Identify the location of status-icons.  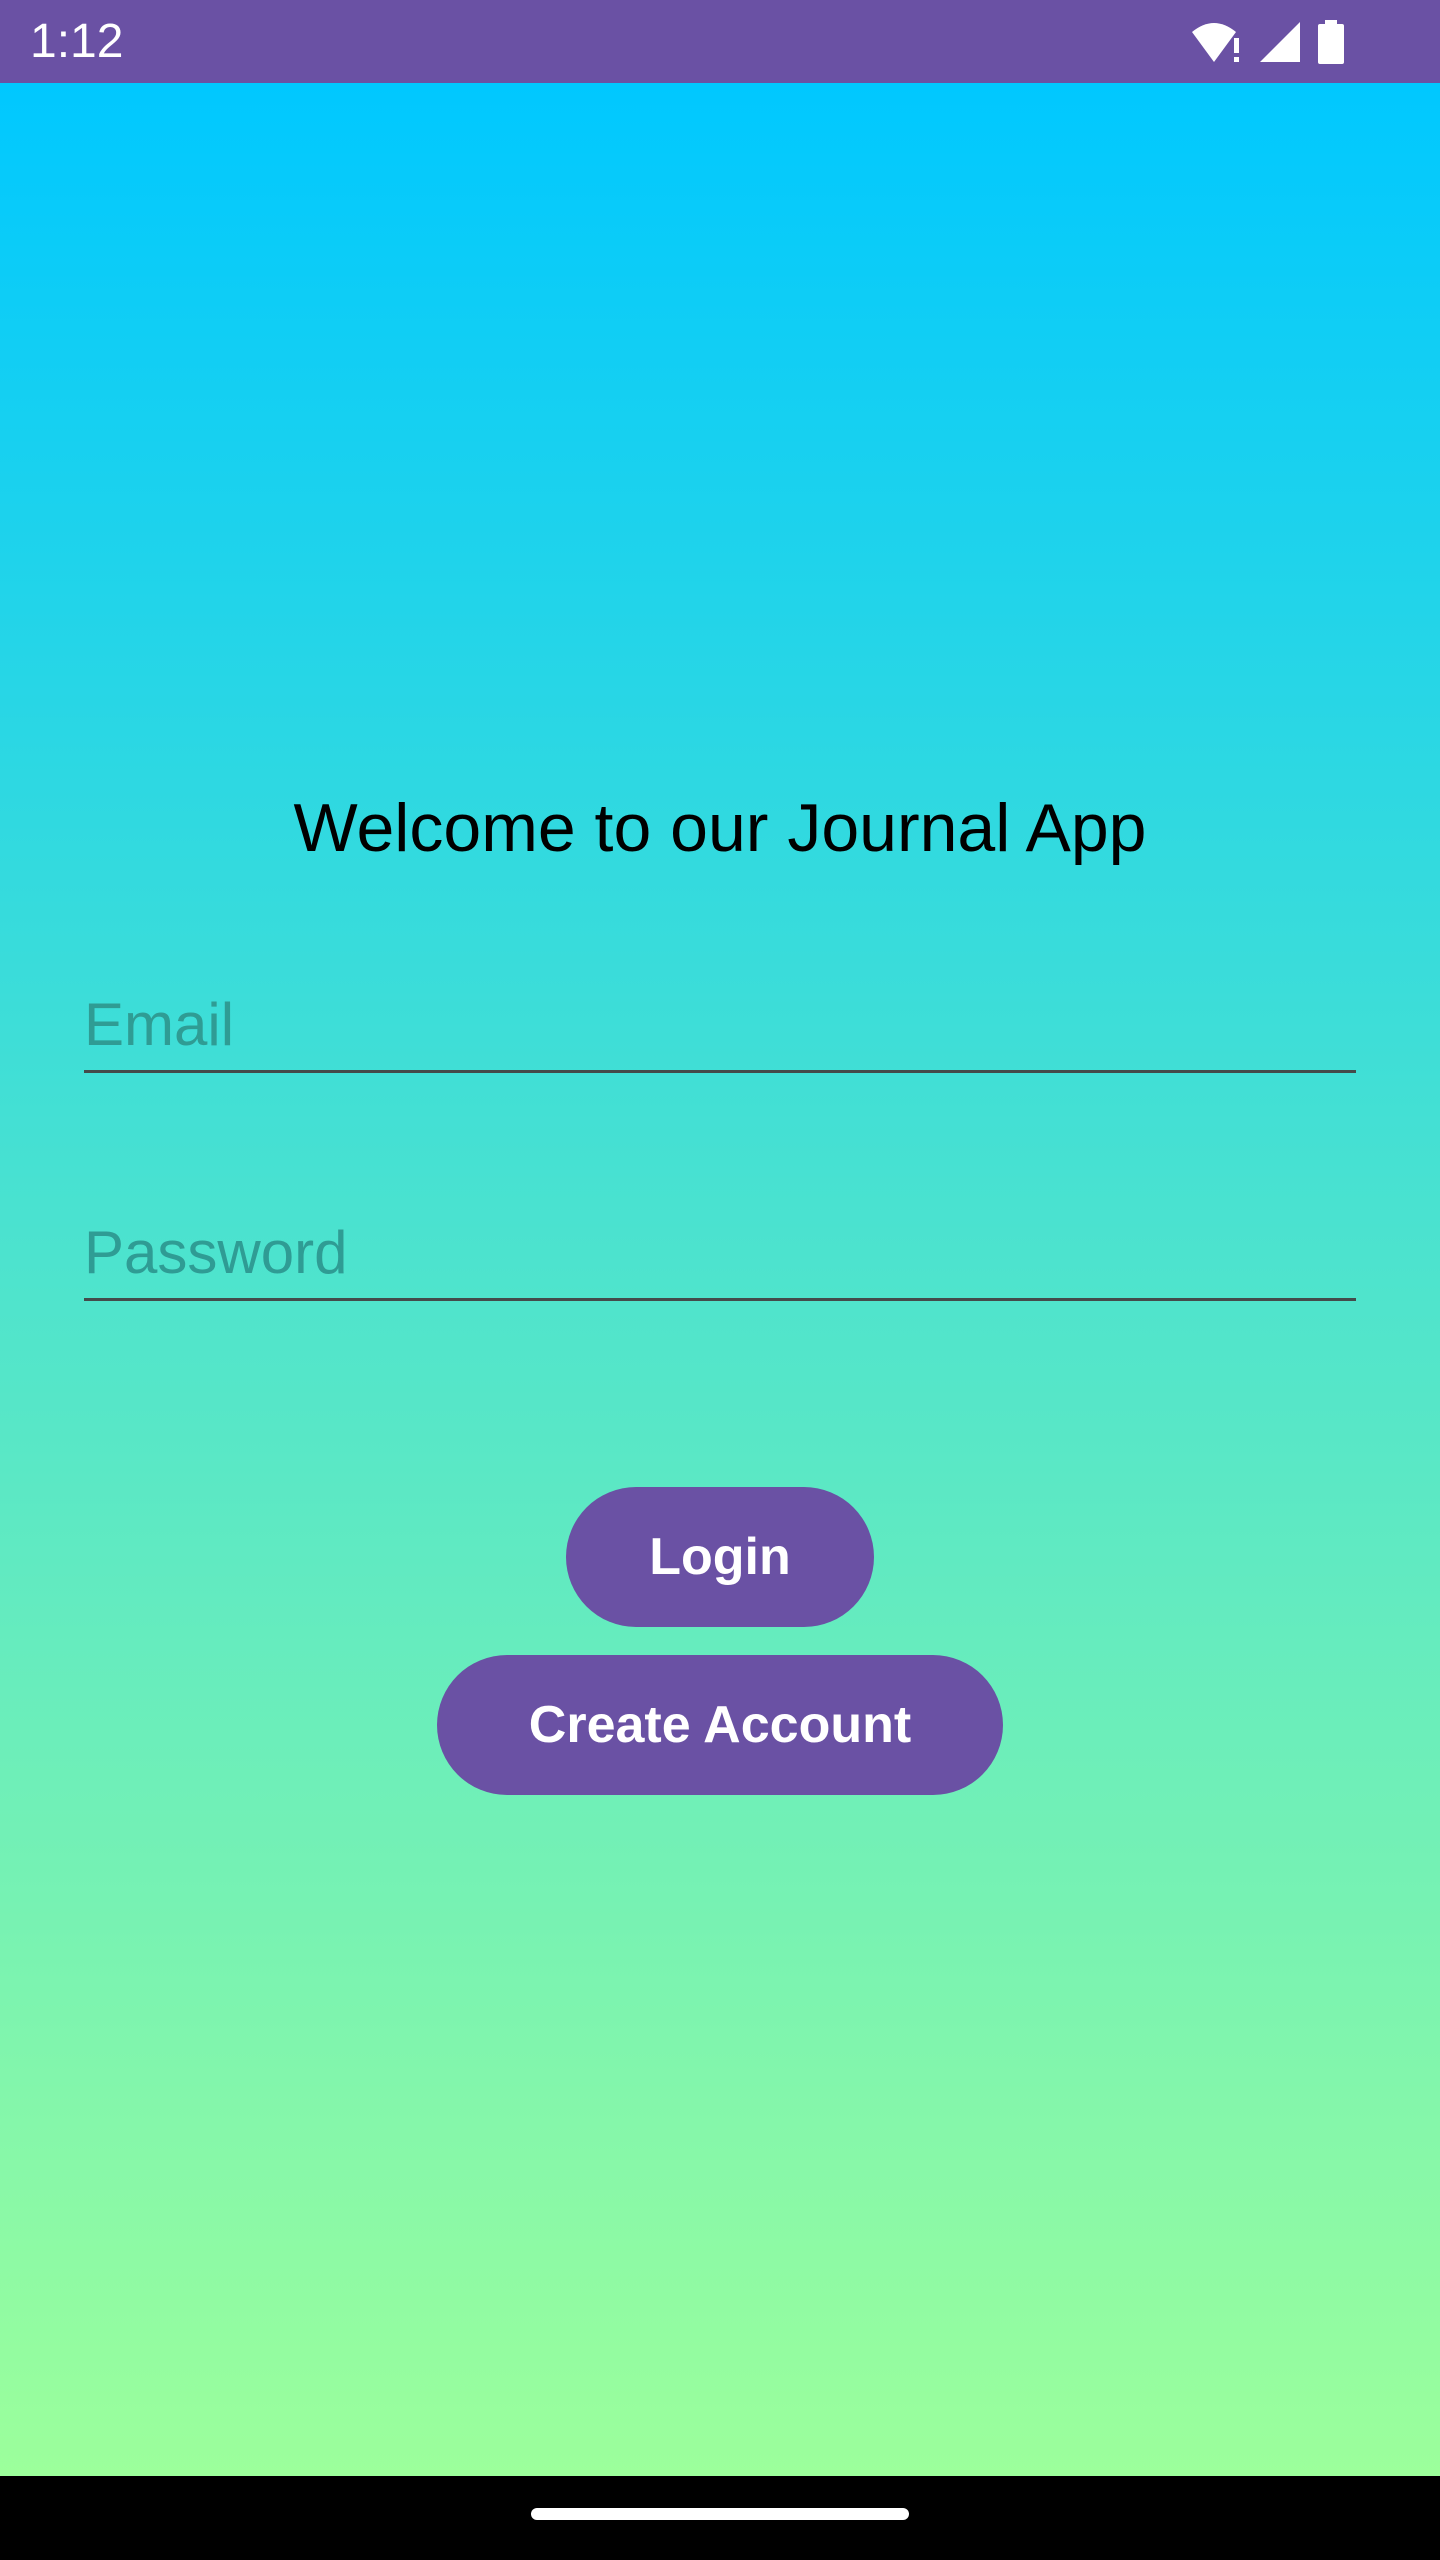
(1268, 42).